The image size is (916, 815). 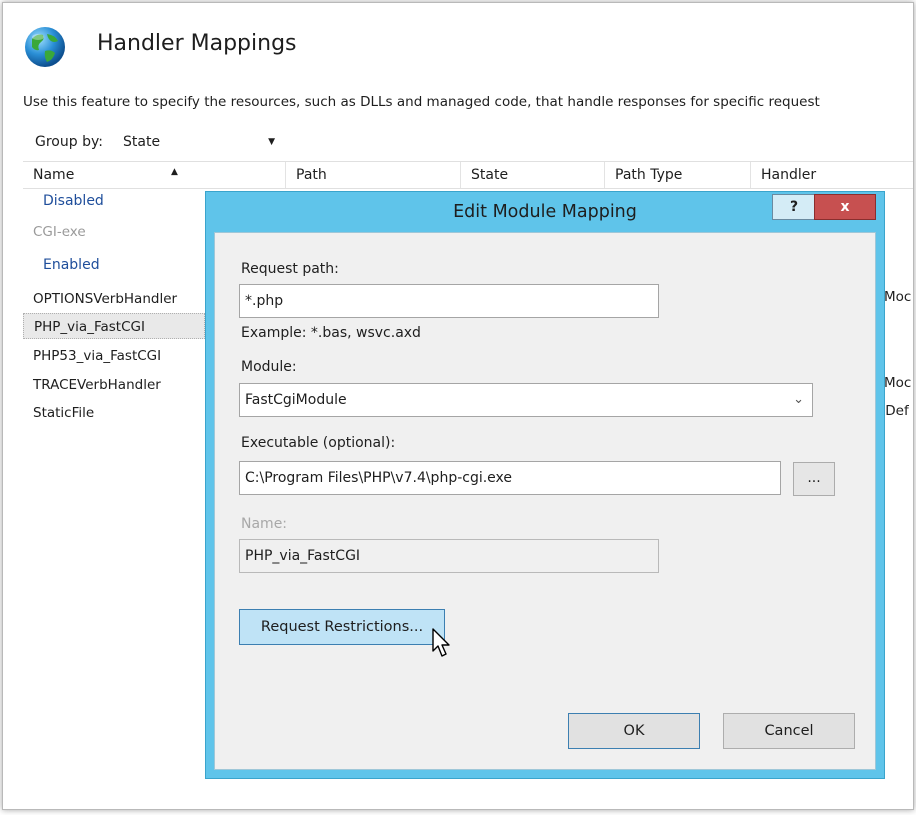 What do you see at coordinates (798, 399) in the screenshot?
I see `chevron-down-icon: ⌄` at bounding box center [798, 399].